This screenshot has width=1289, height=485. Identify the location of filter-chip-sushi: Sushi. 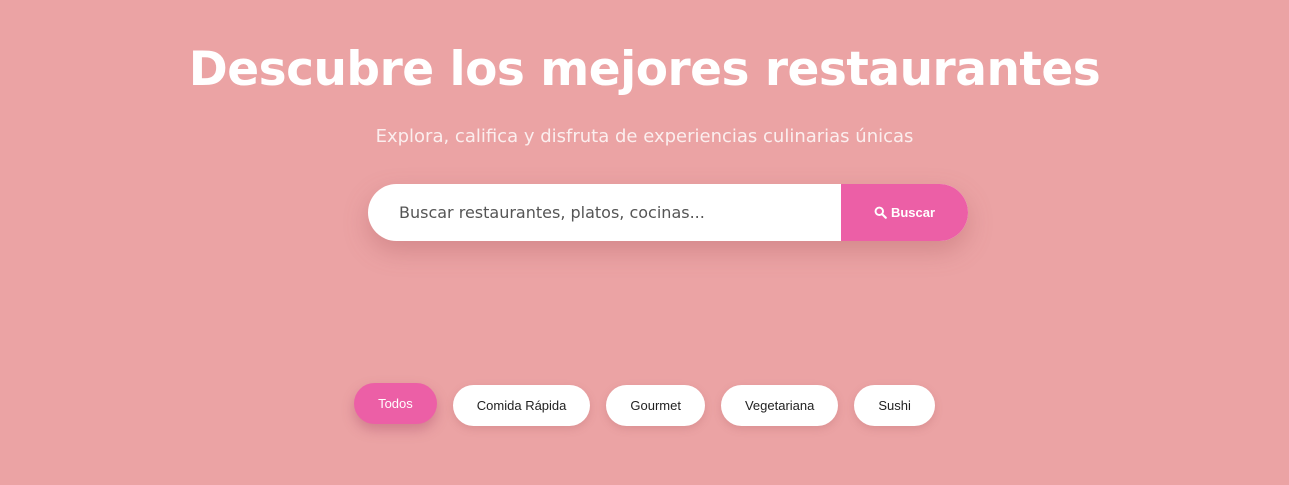
(894, 405).